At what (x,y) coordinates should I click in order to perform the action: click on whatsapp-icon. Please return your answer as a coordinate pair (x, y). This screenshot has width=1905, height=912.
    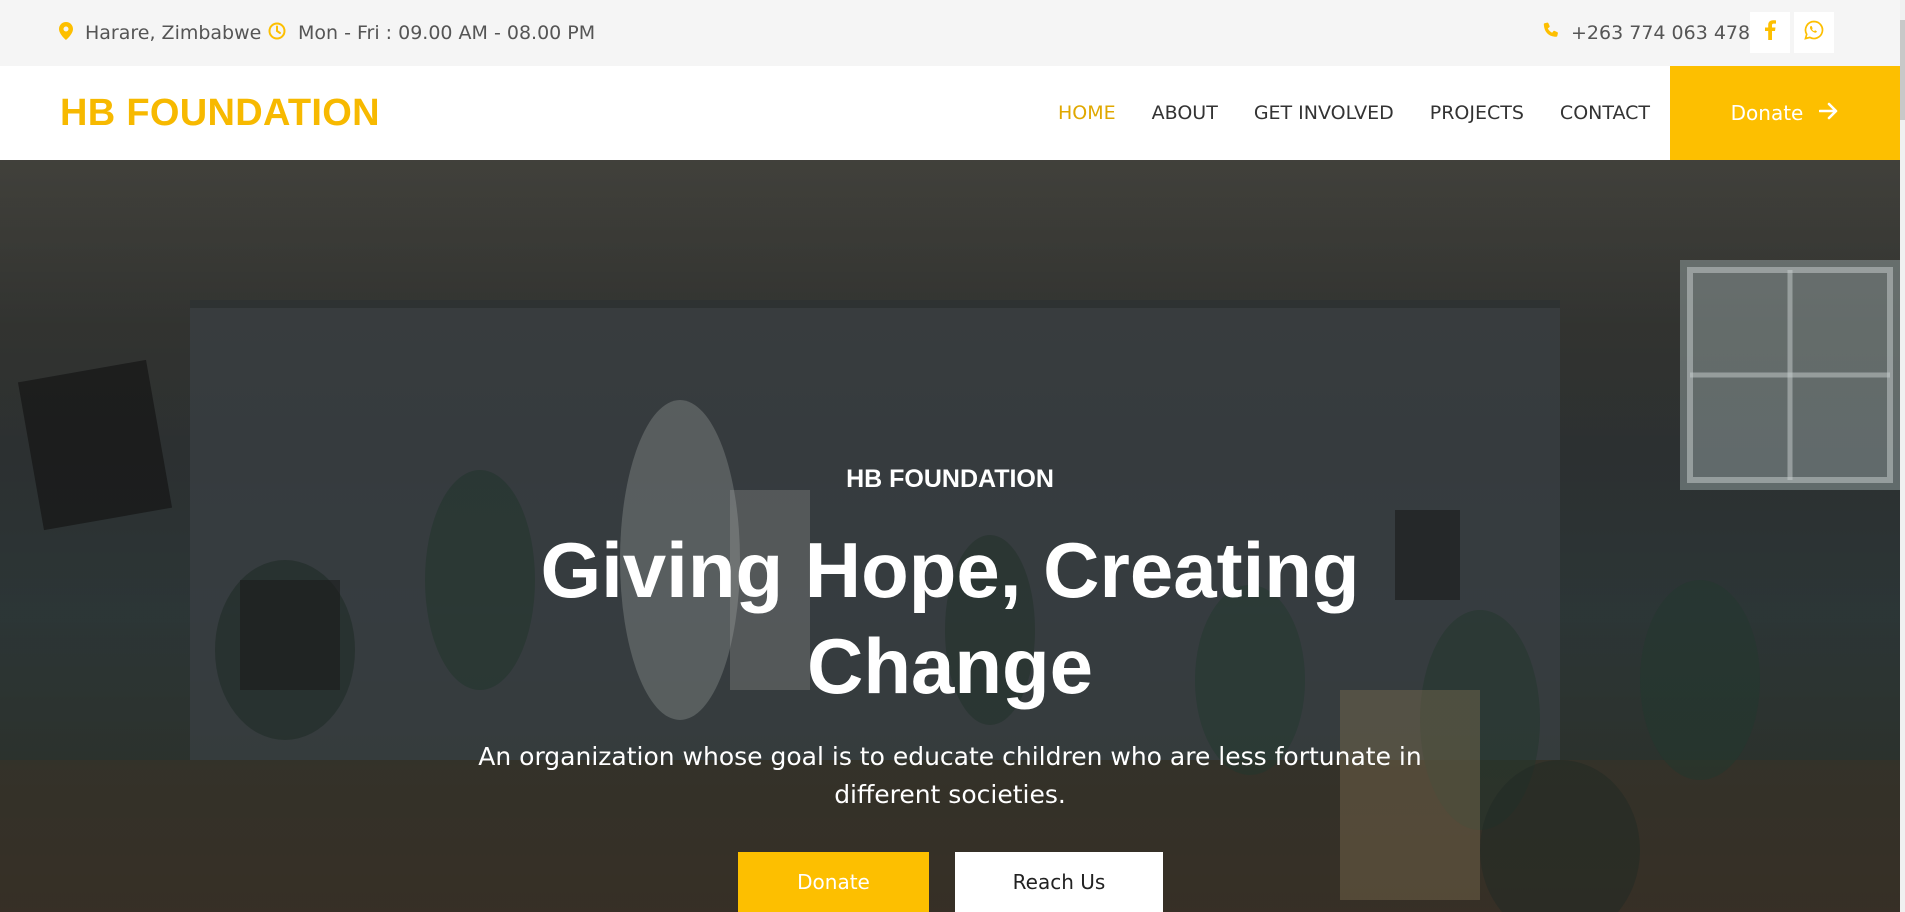
    Looking at the image, I should click on (1814, 32).